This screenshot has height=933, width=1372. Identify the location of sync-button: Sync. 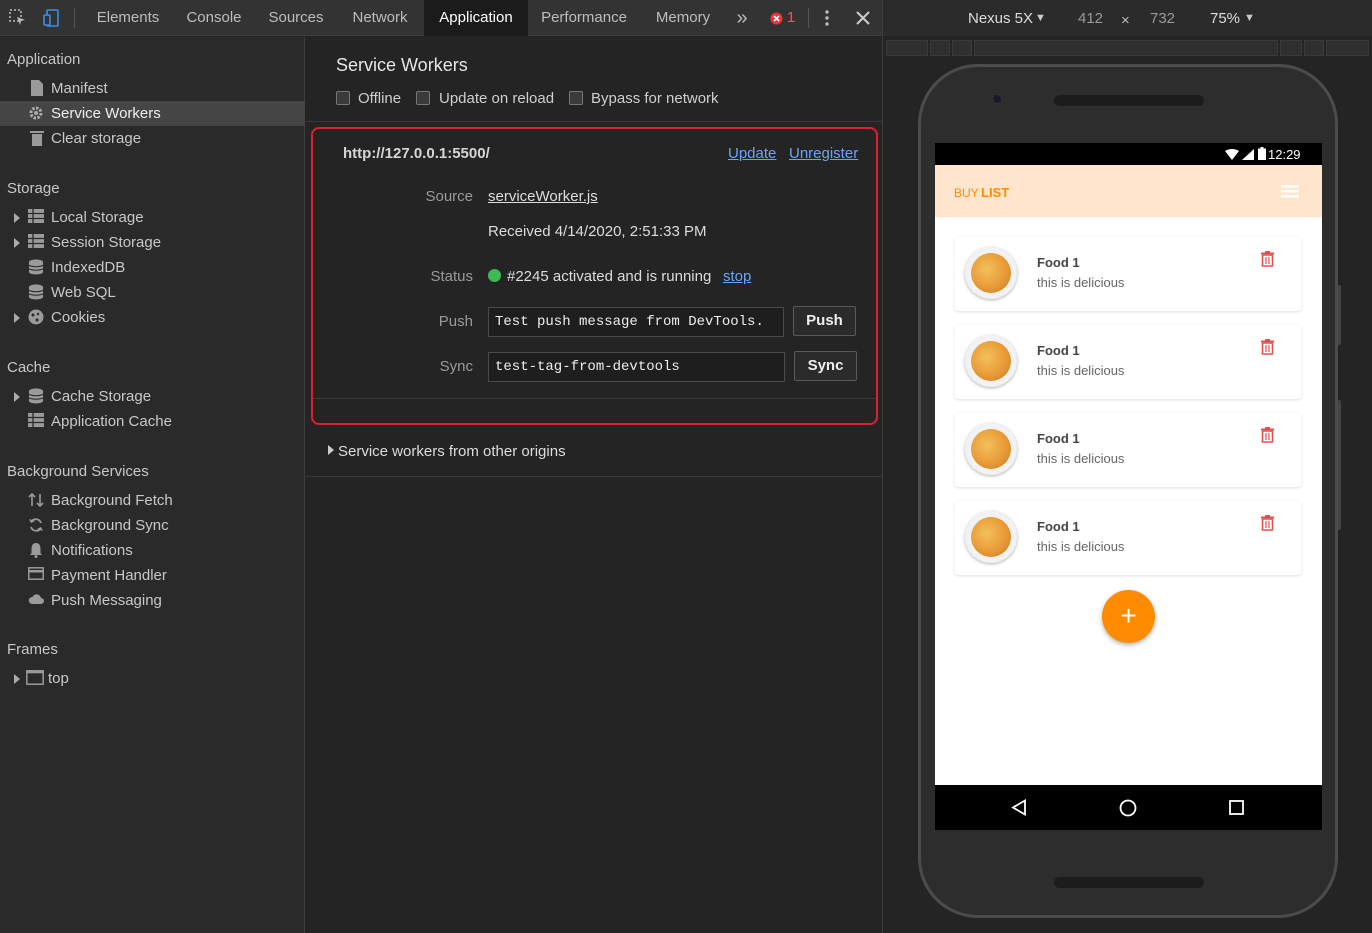
(825, 366).